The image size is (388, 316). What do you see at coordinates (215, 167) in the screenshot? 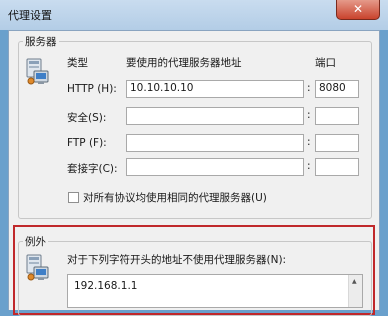
I see `socks-address-field` at bounding box center [215, 167].